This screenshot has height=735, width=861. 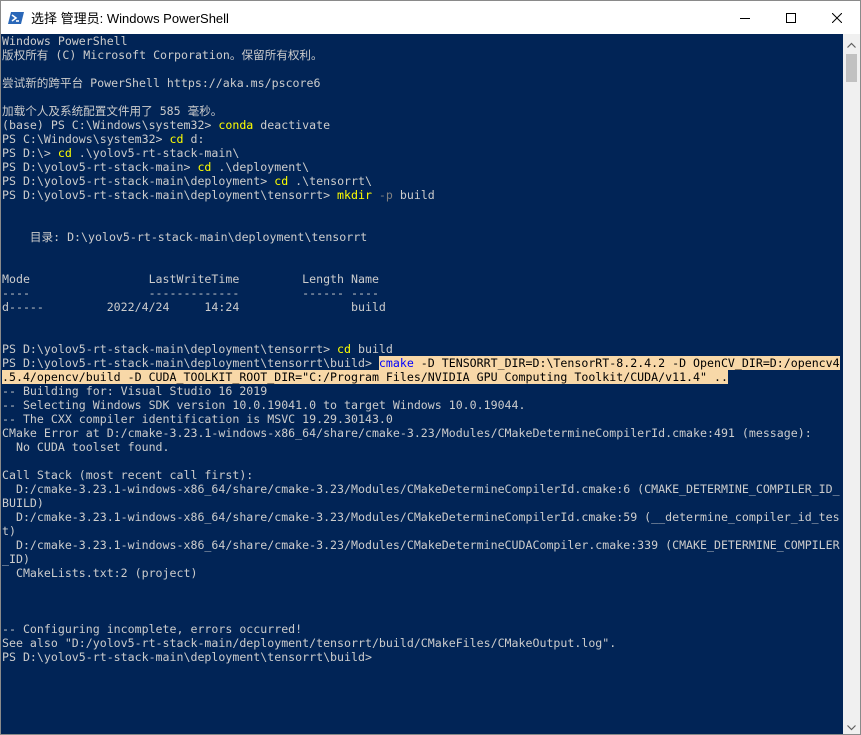 I want to click on console-line: Windows PowerShell, so click(x=65, y=41).